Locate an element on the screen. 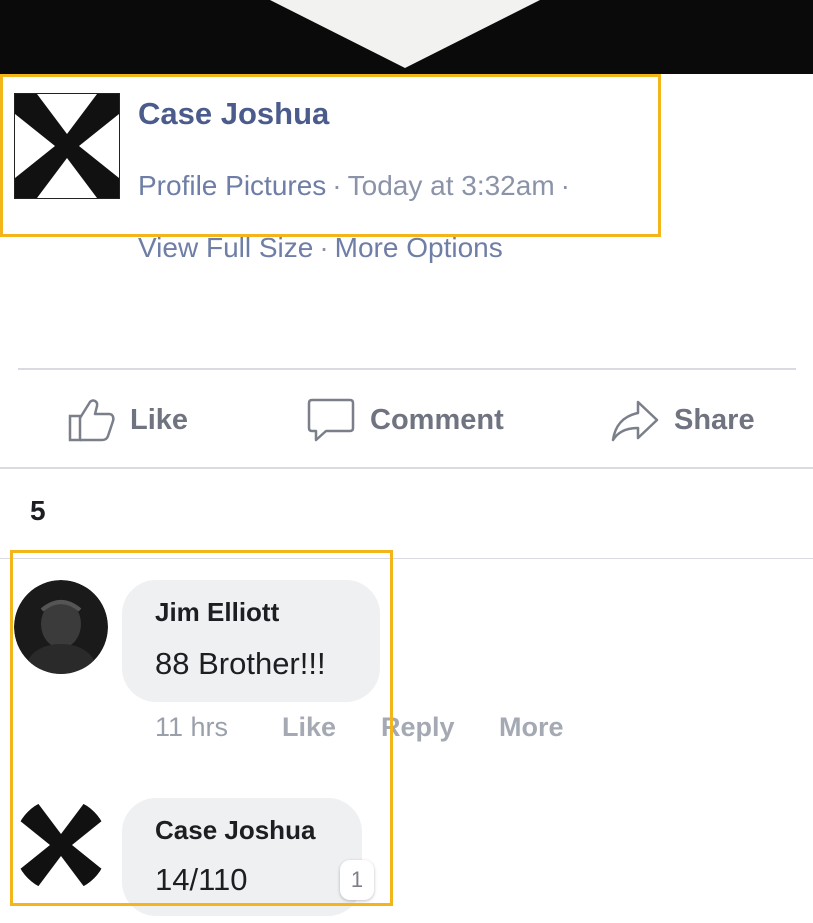  comment-author-link: Jim Elliott is located at coordinates (217, 612).